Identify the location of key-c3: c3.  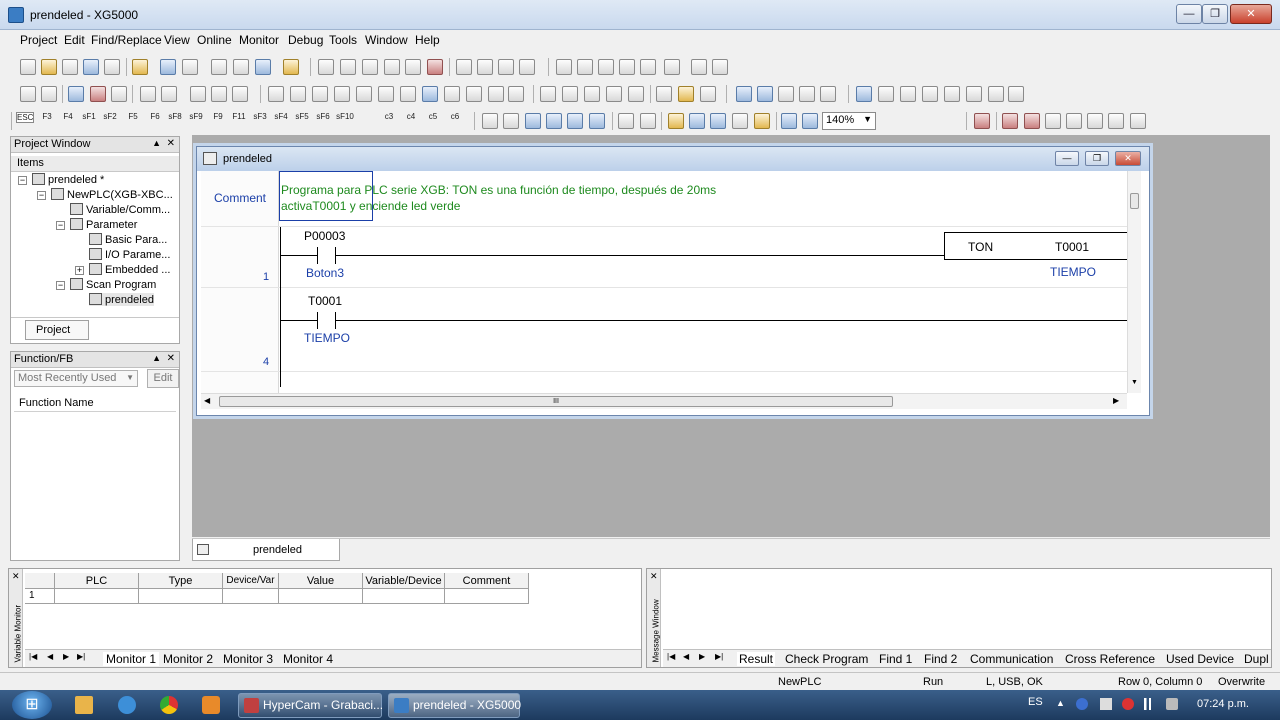
(389, 116).